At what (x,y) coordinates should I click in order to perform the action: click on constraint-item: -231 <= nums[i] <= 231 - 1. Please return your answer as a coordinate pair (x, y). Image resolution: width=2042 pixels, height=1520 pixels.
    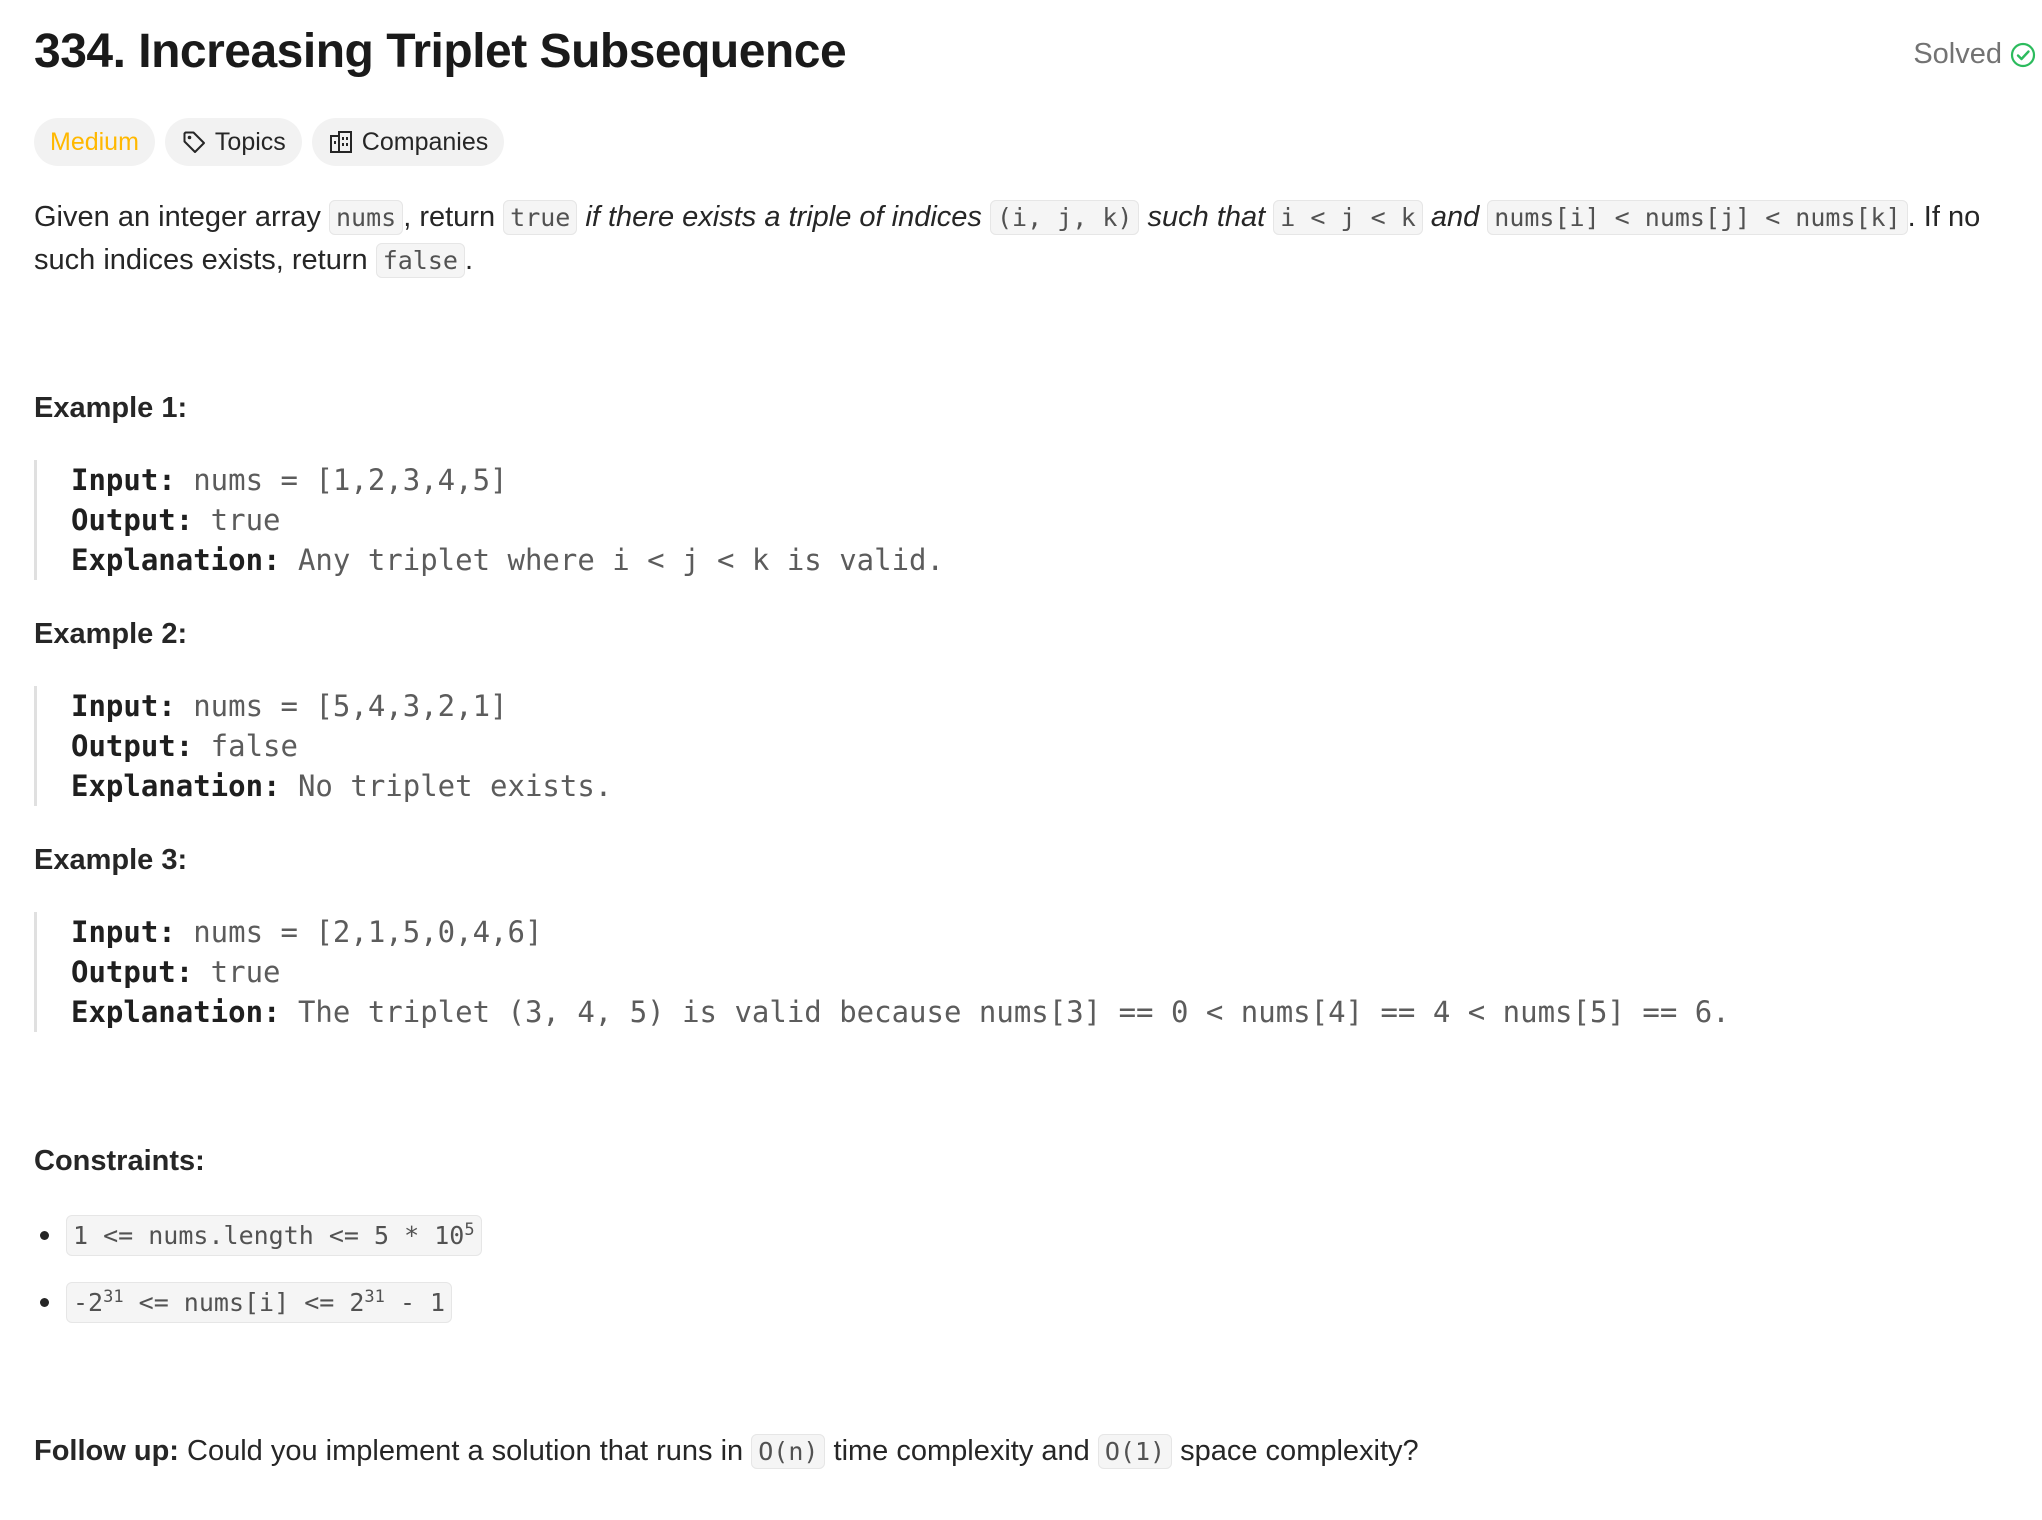
    Looking at the image, I should click on (258, 1302).